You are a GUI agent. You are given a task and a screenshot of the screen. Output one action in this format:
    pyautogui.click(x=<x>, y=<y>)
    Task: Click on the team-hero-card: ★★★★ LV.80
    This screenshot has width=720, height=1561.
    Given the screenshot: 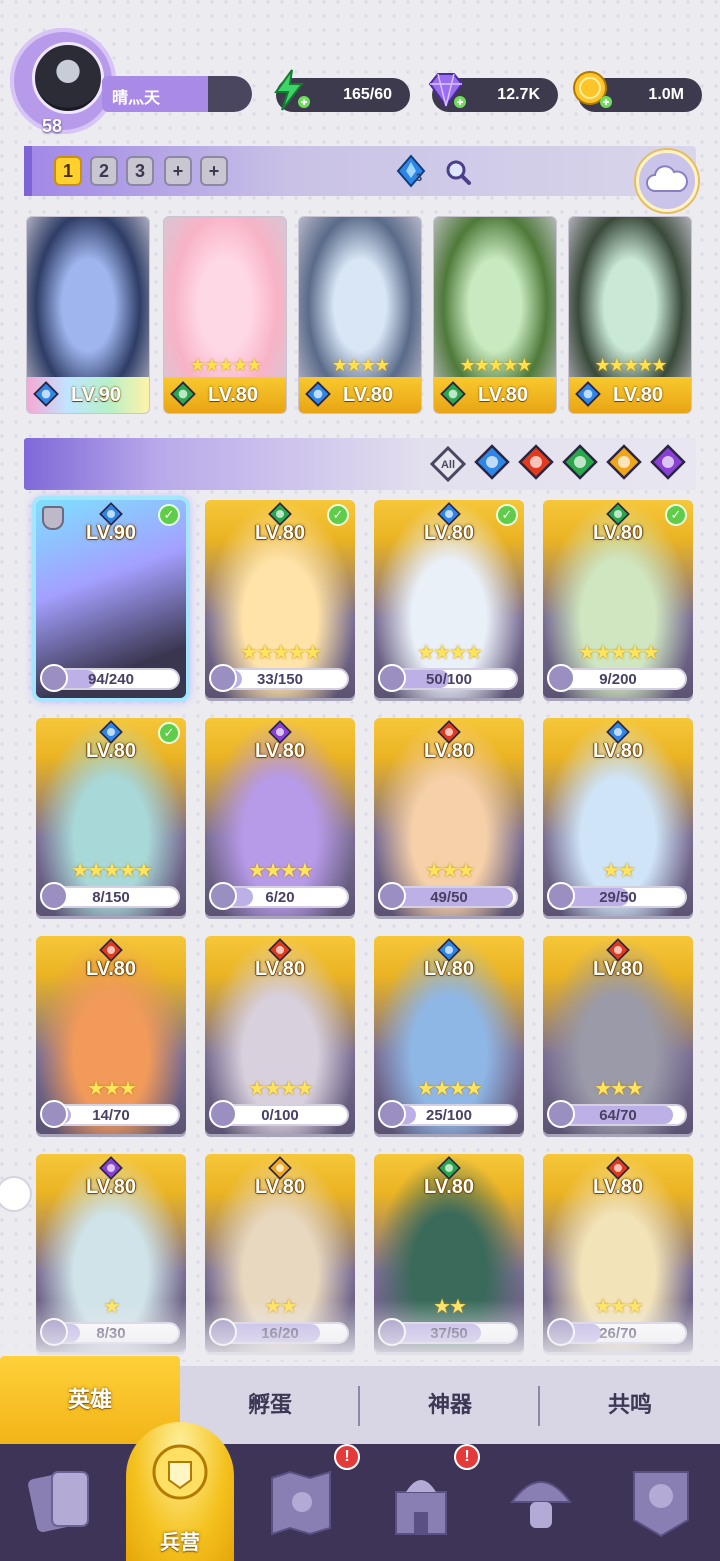 What is the action you would take?
    pyautogui.click(x=360, y=315)
    